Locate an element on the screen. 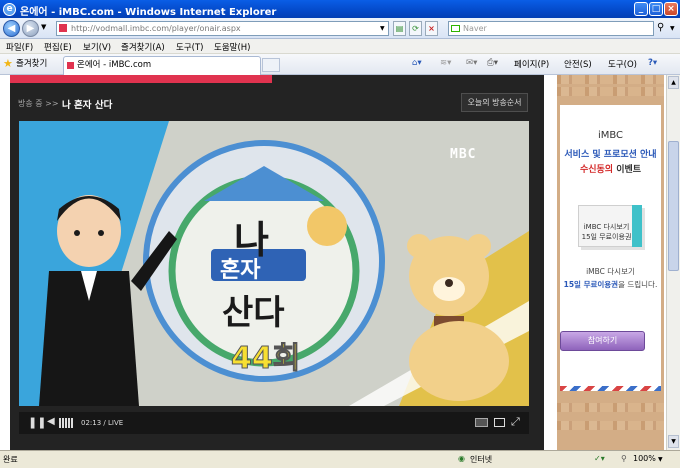  status-bar: 완료 ◉ 인터넷 ✓▾ ⚲ 100% ▼ is located at coordinates (340, 459).